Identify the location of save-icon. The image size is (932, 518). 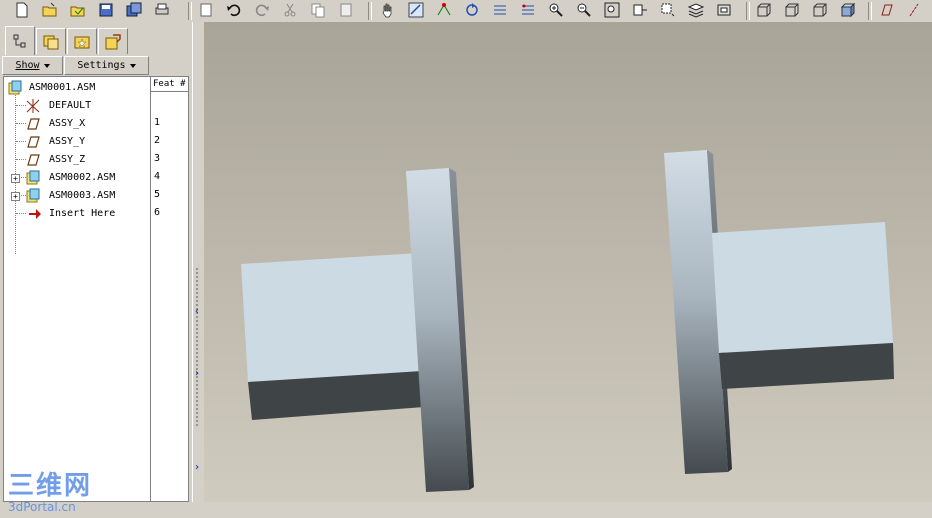
(106, 10).